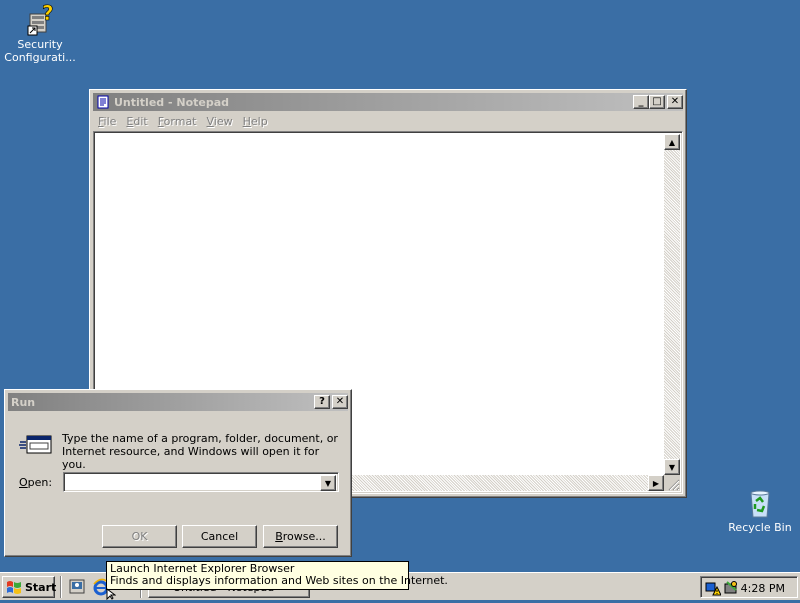 Image resolution: width=800 pixels, height=603 pixels. What do you see at coordinates (178, 402) in the screenshot?
I see `run-titlebar: Run ? ✕` at bounding box center [178, 402].